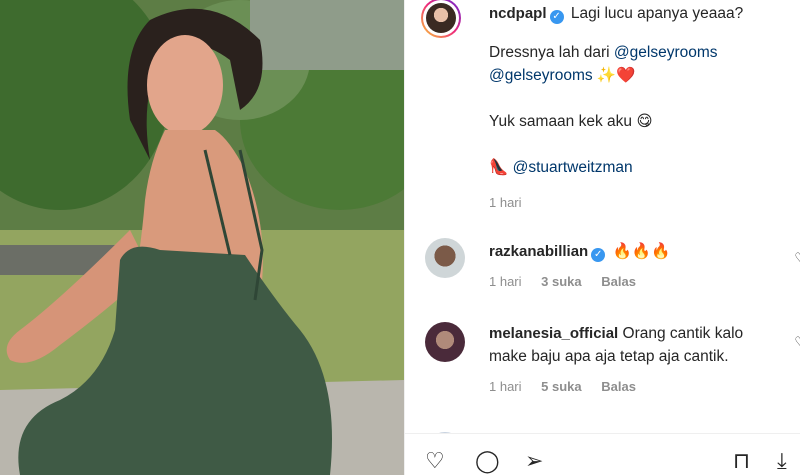 This screenshot has width=800, height=475. What do you see at coordinates (741, 461) in the screenshot?
I see `bookmark-icon: ⊓` at bounding box center [741, 461].